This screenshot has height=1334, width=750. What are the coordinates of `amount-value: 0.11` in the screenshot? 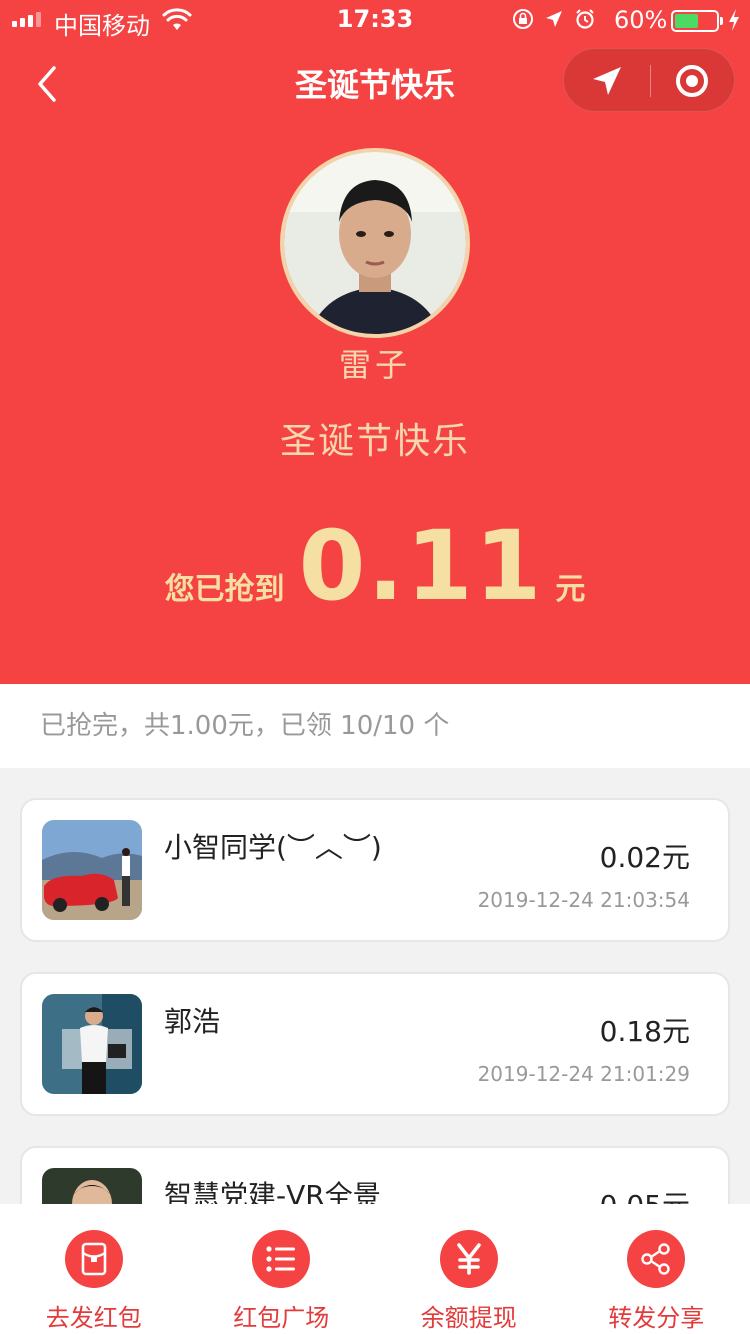 It's located at (421, 566).